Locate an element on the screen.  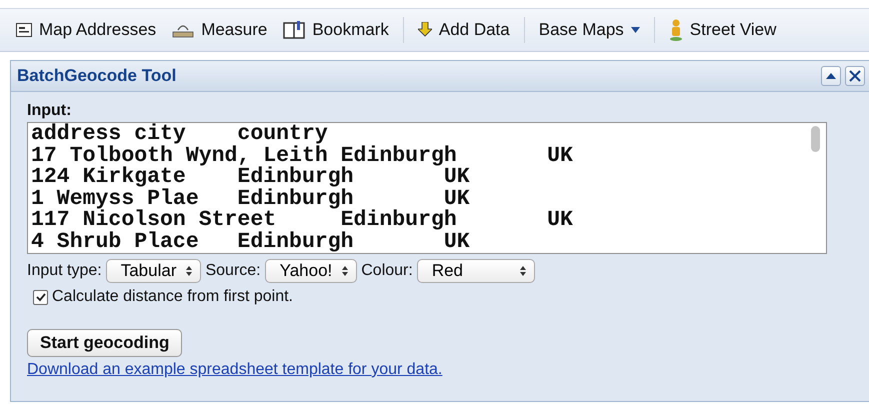
collapse-button is located at coordinates (831, 76).